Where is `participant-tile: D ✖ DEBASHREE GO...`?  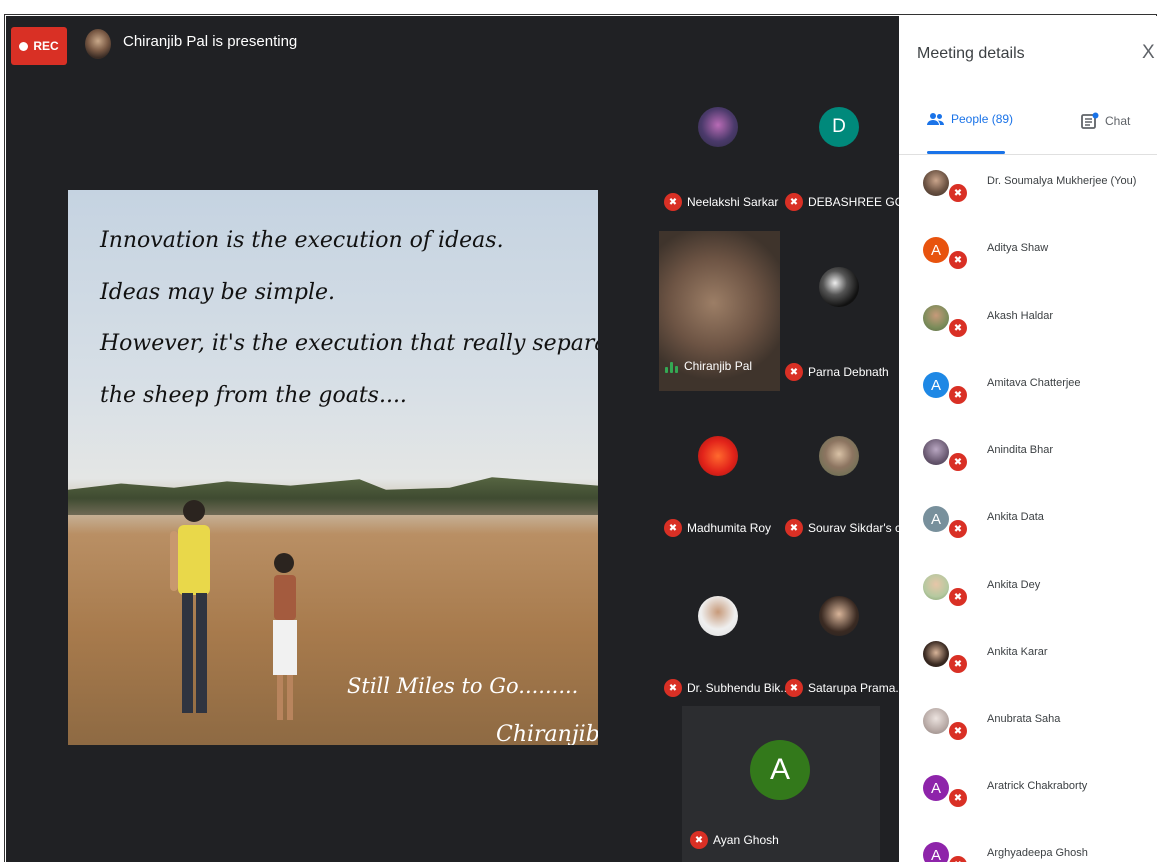
participant-tile: D ✖ DEBASHREE GO... is located at coordinates (839, 147).